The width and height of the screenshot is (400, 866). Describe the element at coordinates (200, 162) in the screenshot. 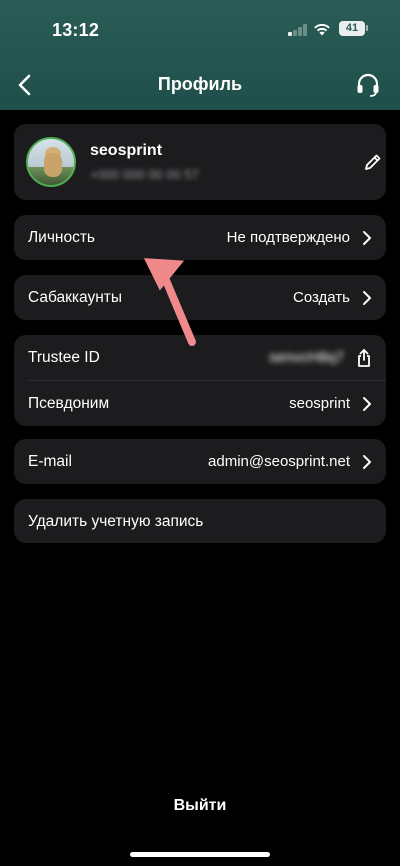

I see `profile-card: seosprint +000 000 00 00 57` at that location.